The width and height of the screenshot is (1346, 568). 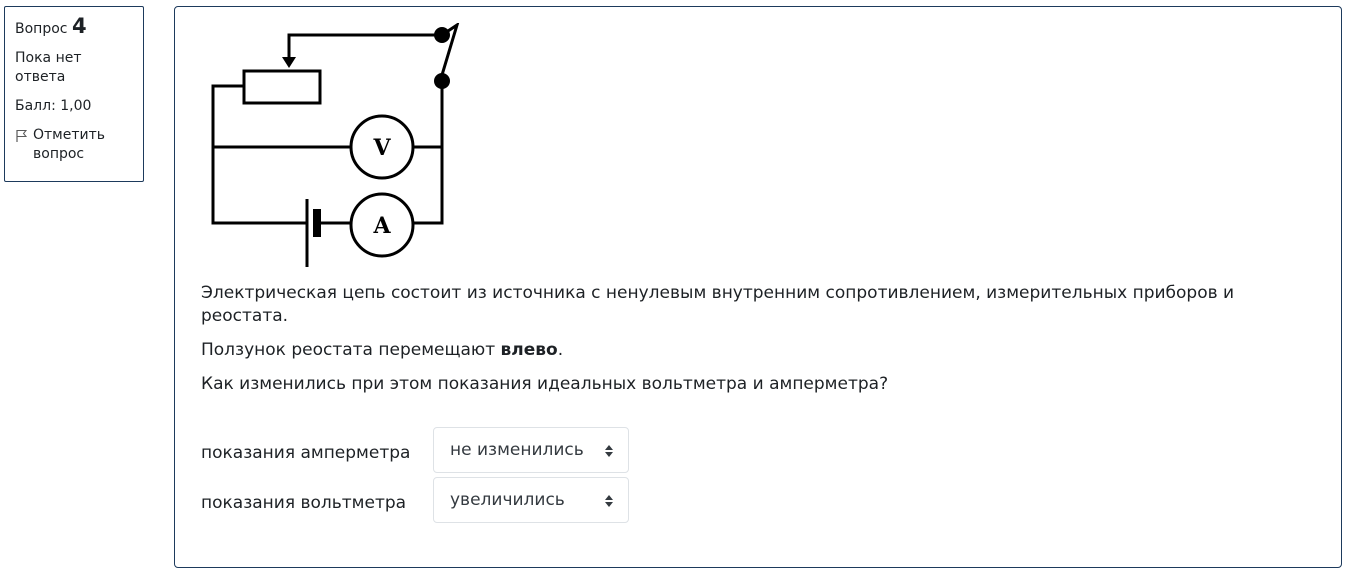 What do you see at coordinates (560, 350) in the screenshot?
I see `p2-after: .` at bounding box center [560, 350].